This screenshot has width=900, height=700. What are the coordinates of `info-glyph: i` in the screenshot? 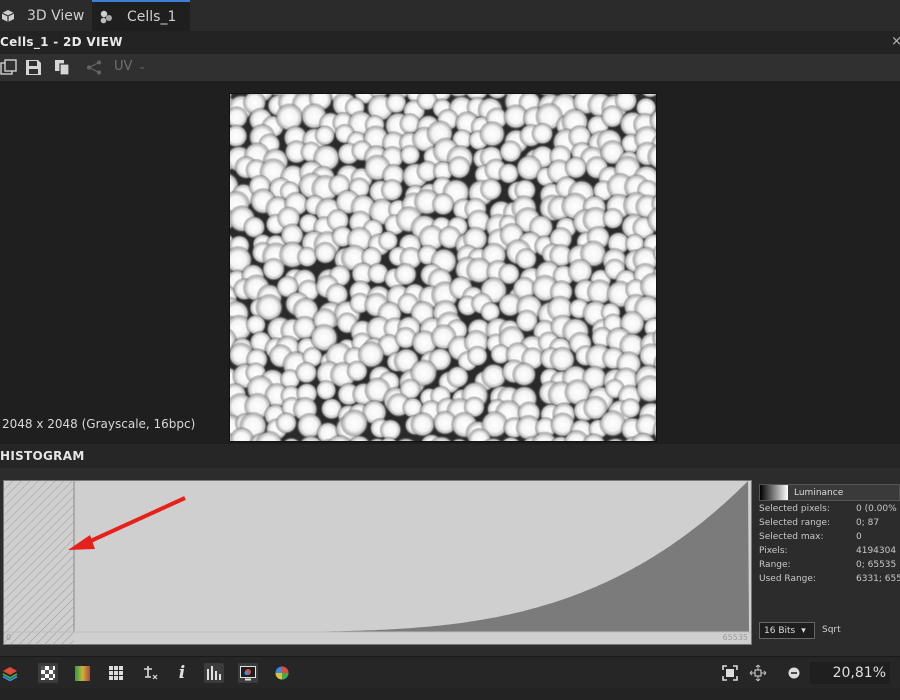 It's located at (182, 673).